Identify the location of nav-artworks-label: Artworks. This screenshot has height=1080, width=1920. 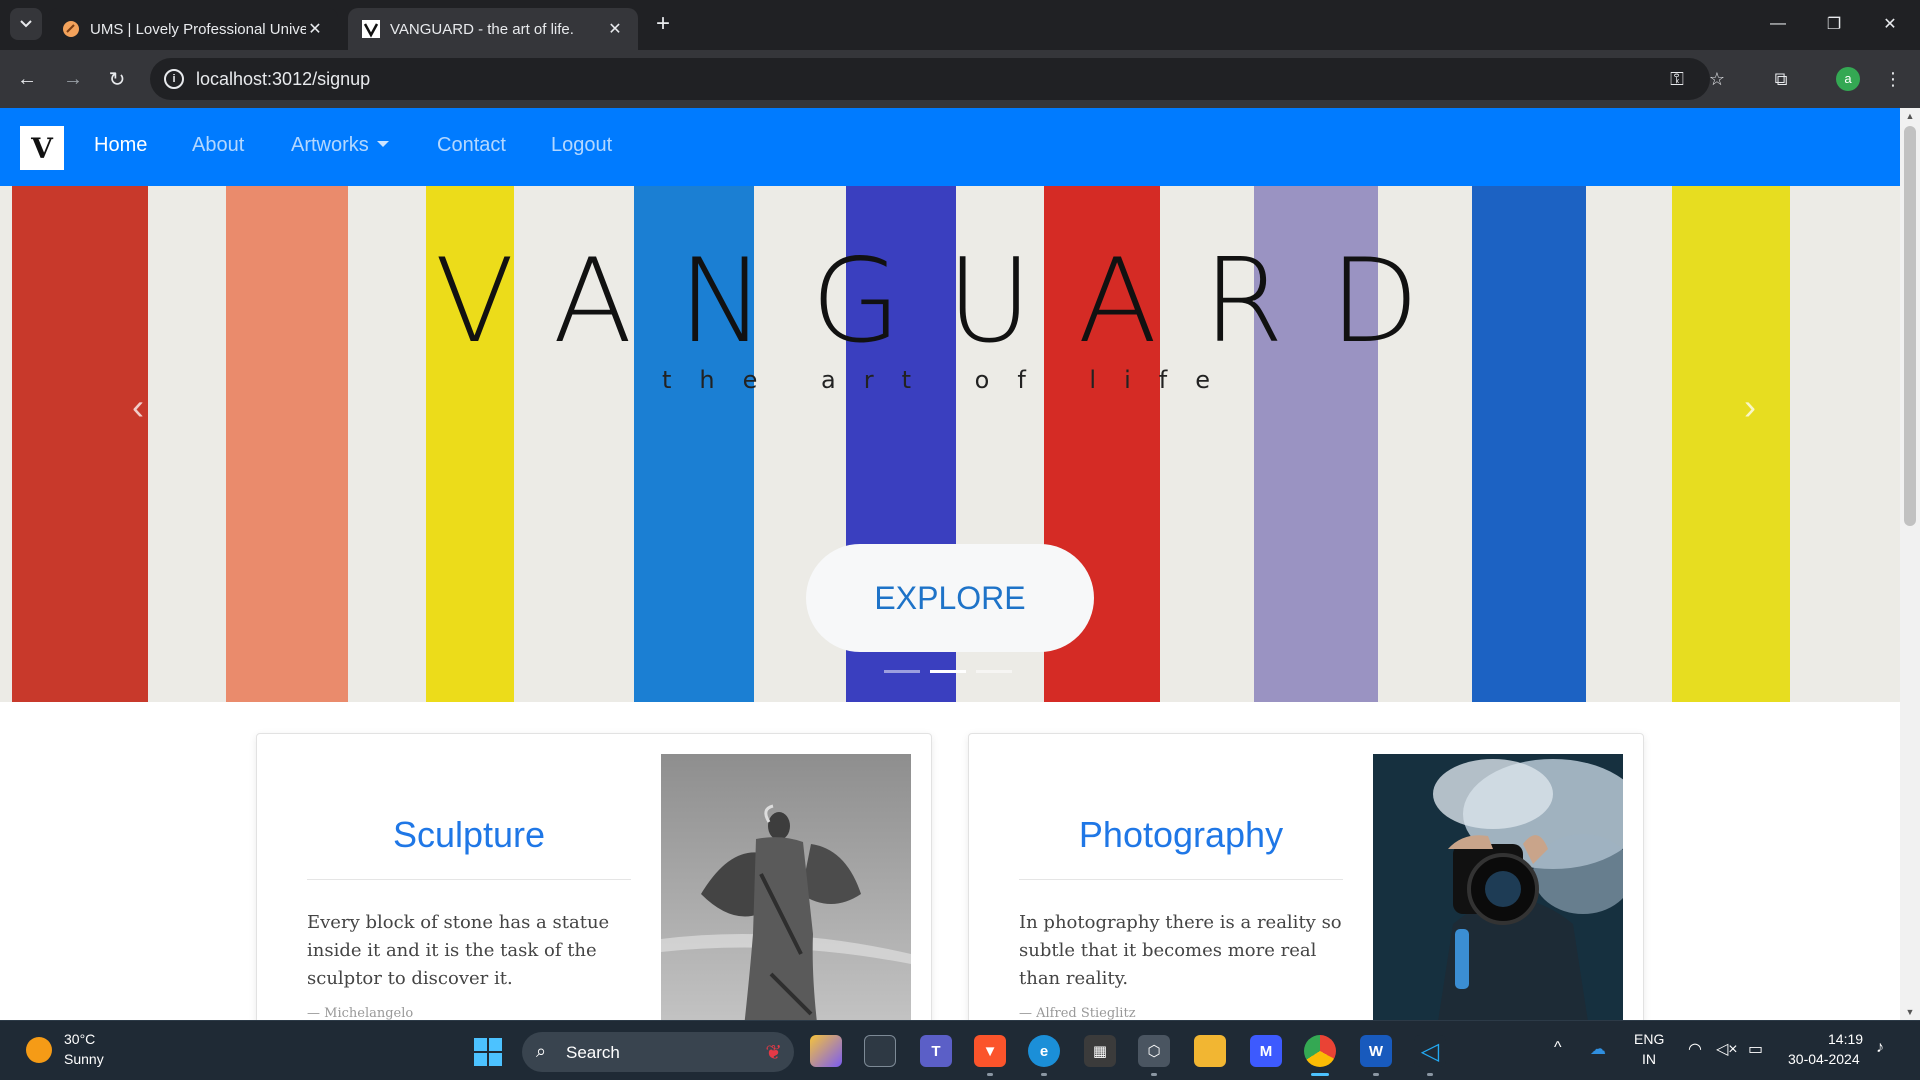
(330, 145).